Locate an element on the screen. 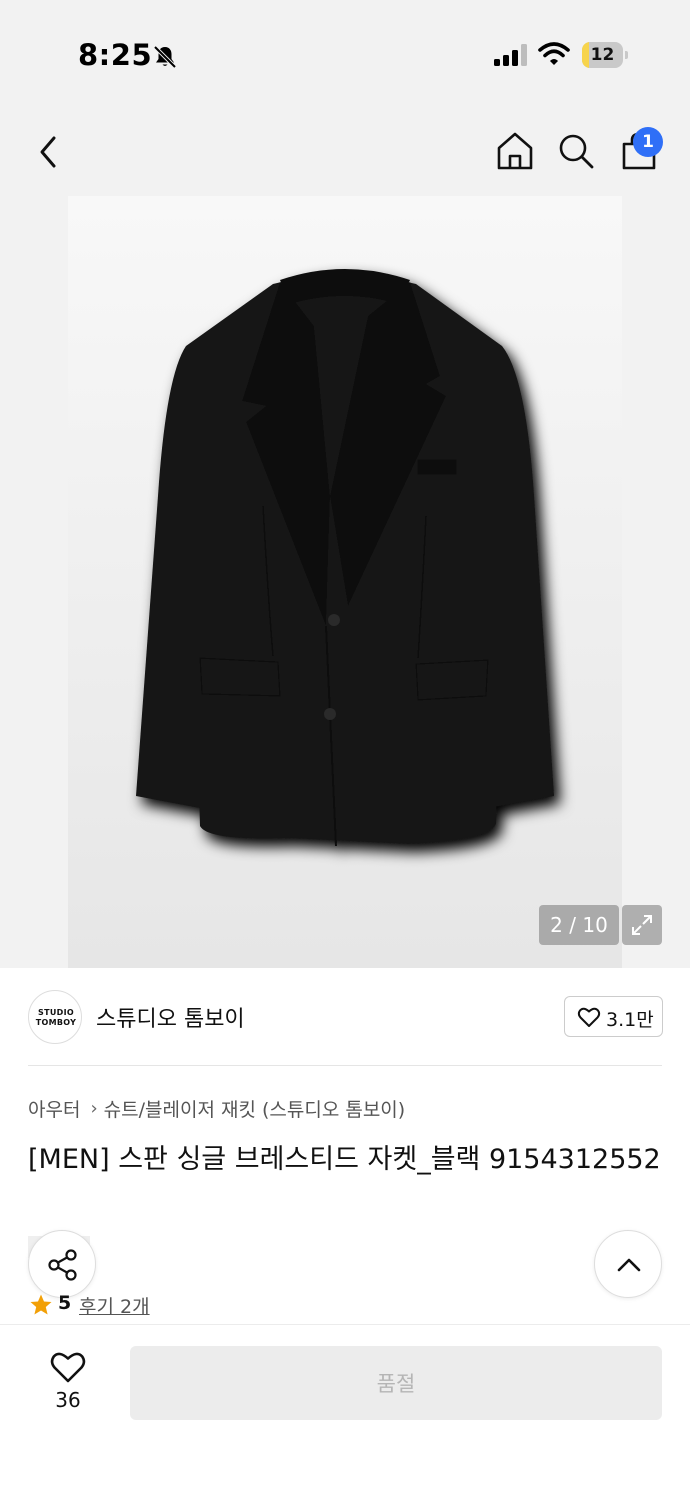 Image resolution: width=690 pixels, height=1500 pixels. breadcrumb-category: 아우터 is located at coordinates (54, 1108).